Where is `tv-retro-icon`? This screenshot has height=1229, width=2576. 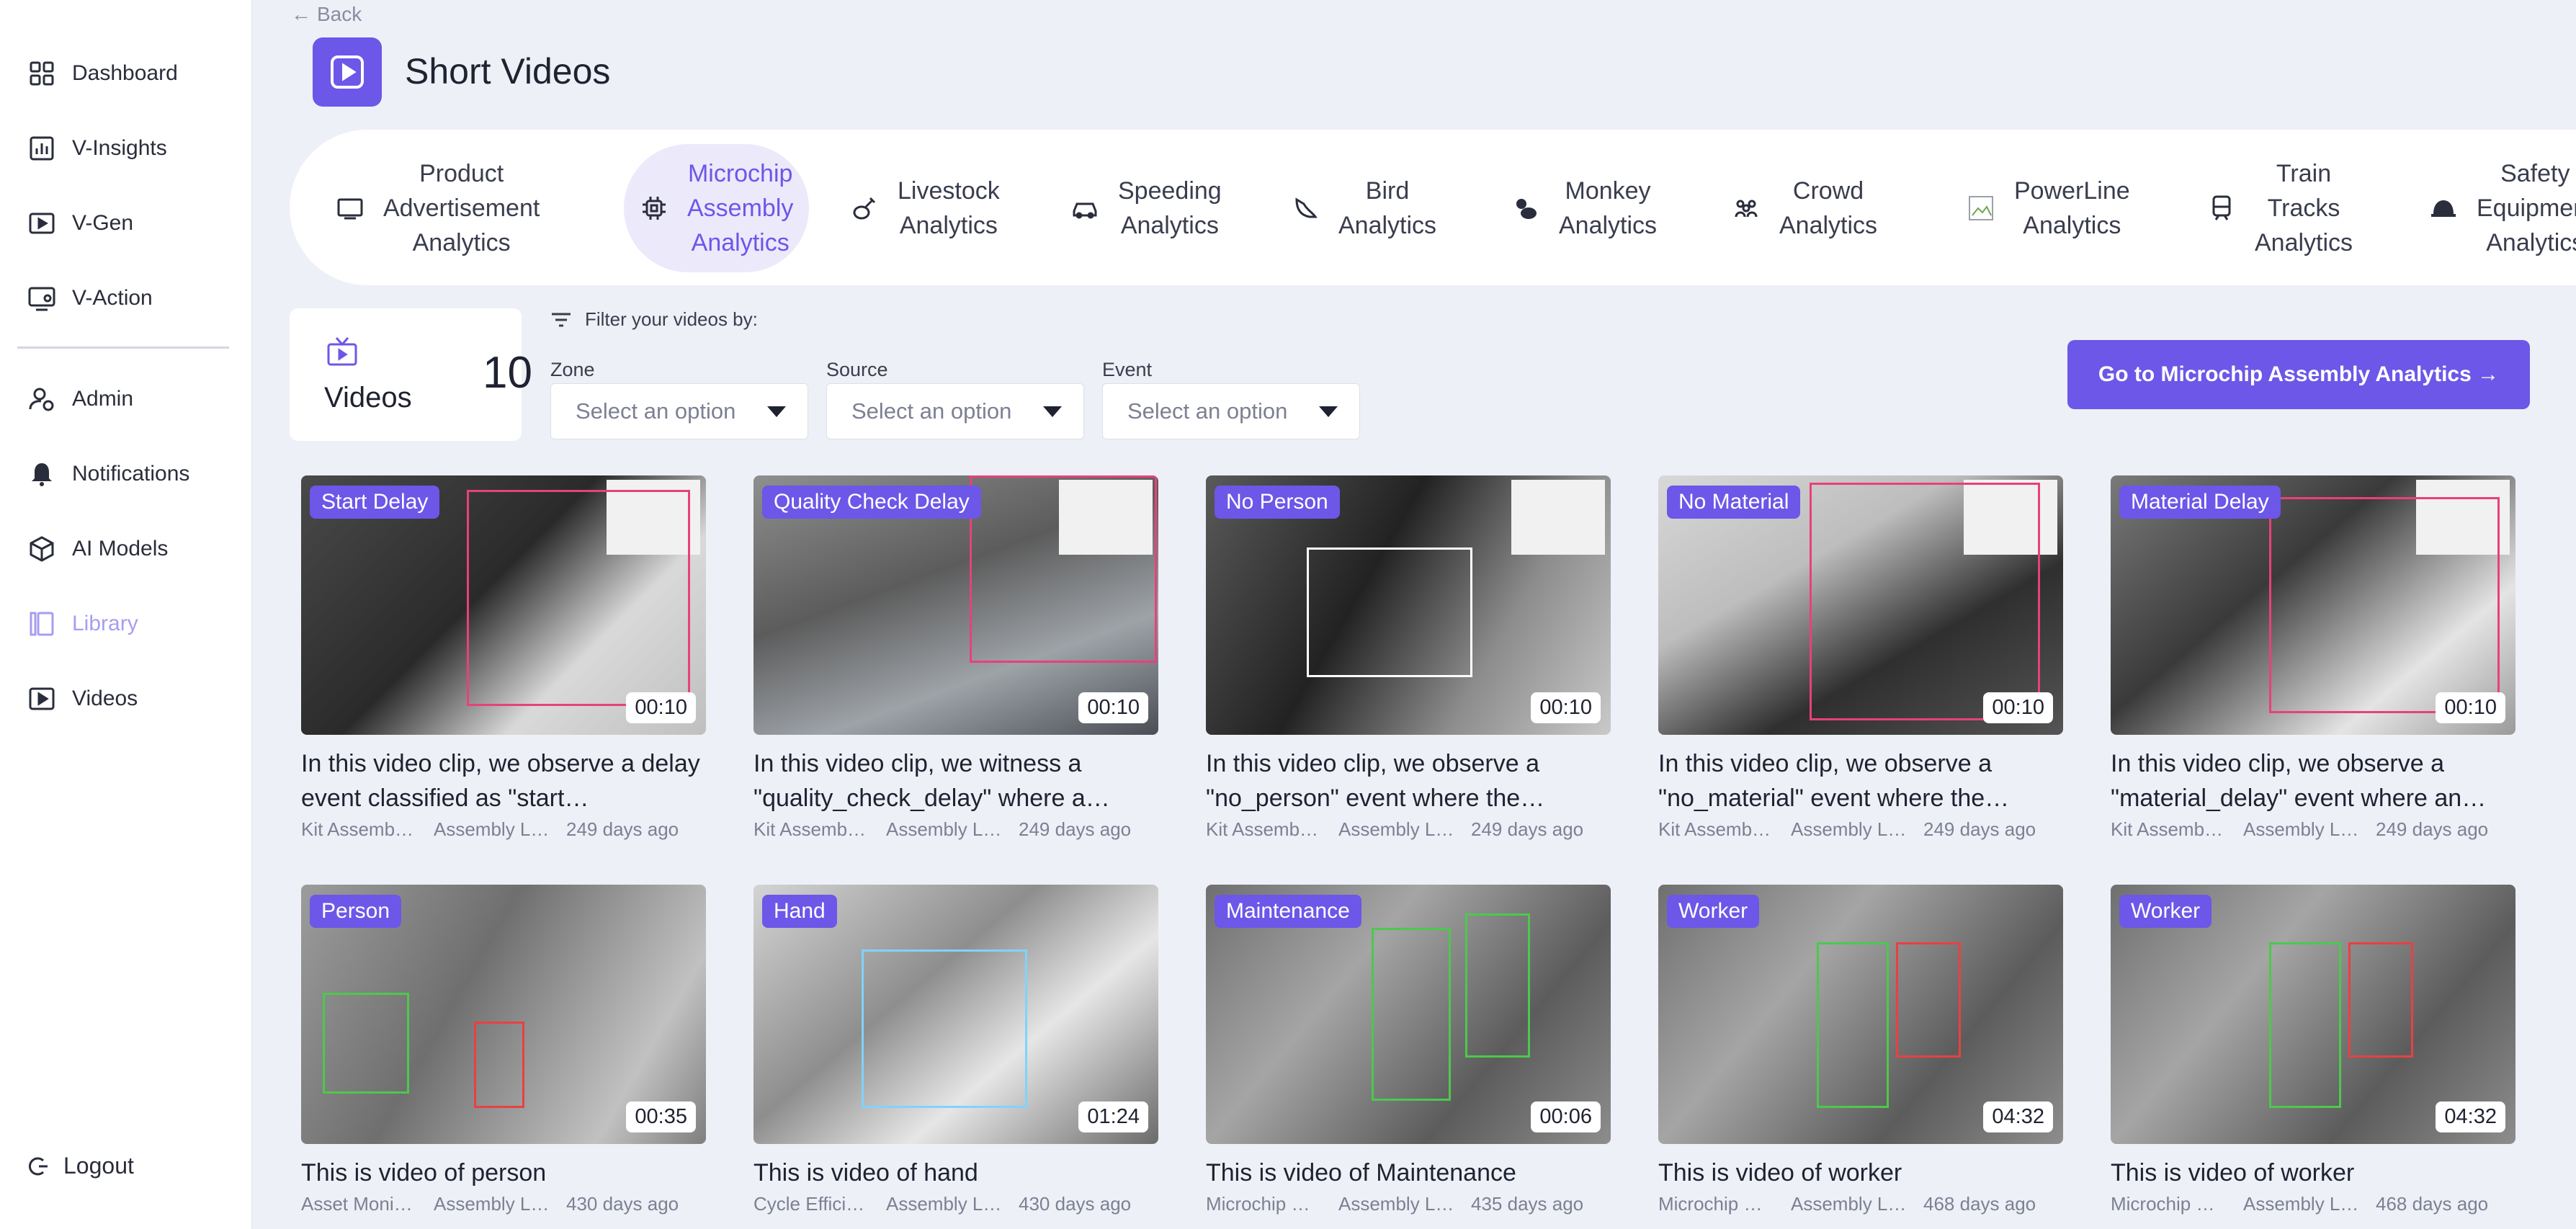 tv-retro-icon is located at coordinates (342, 351).